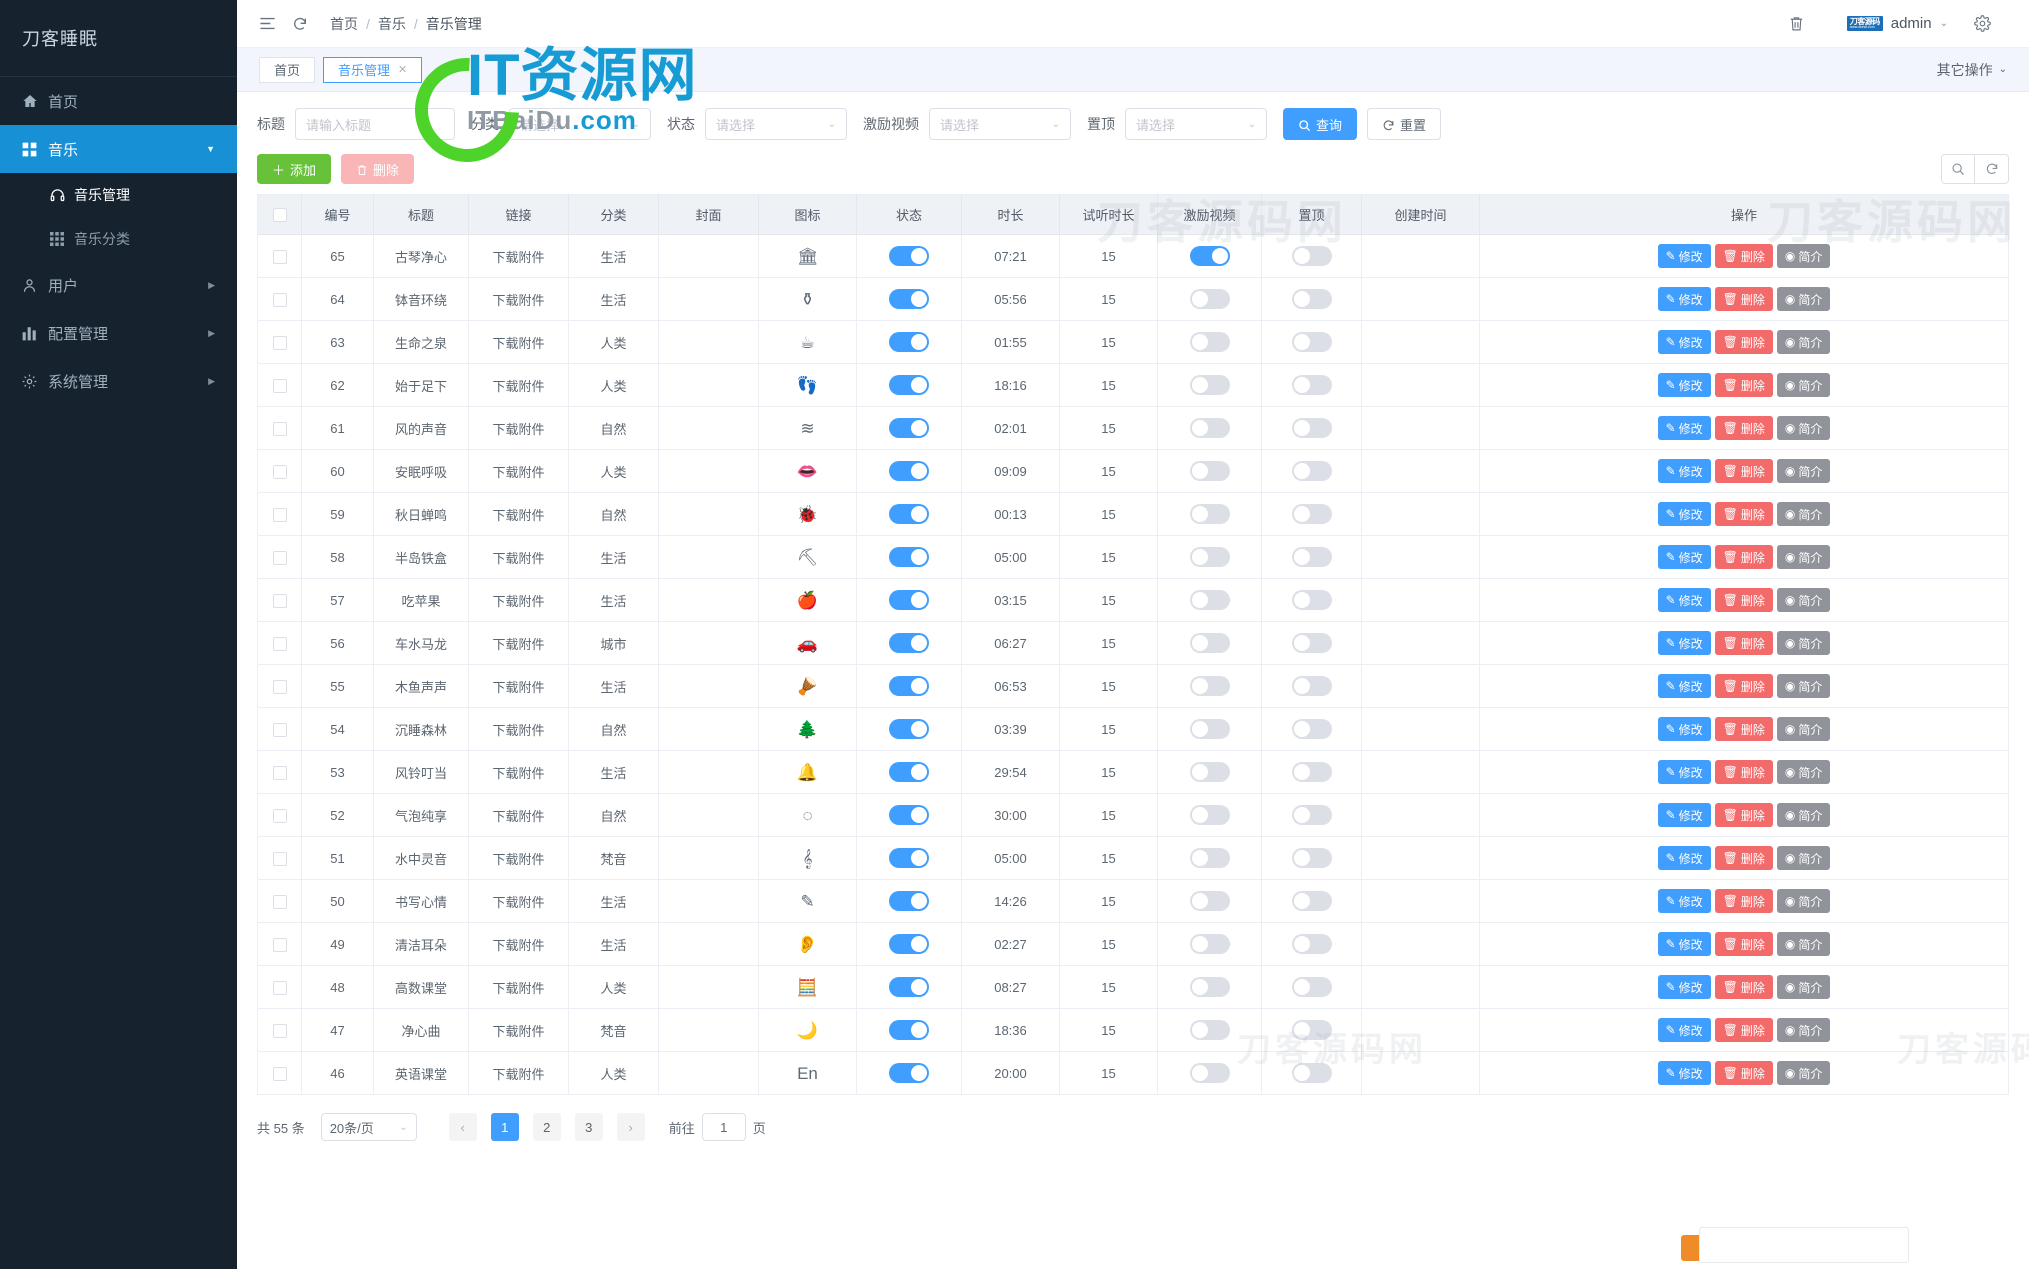 The height and width of the screenshot is (1269, 2029). I want to click on sidebar-item-user: 用户 ▶, so click(118, 285).